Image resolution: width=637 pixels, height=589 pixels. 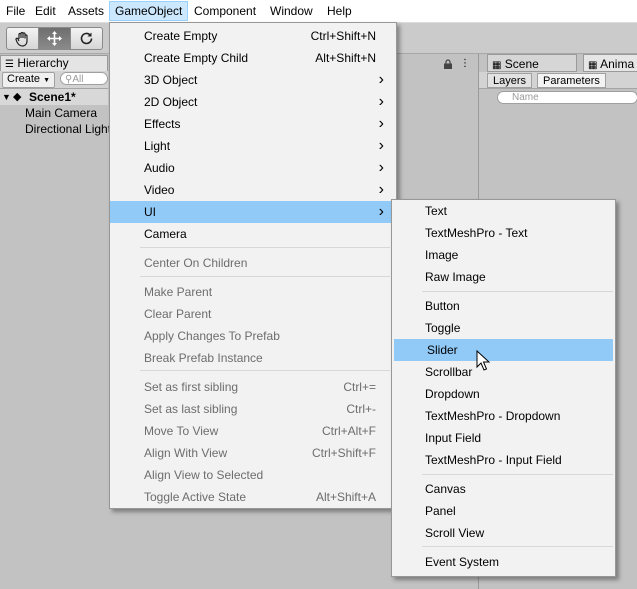 I want to click on ui-menu-item-textmeshpro-text: TextMeshPro - Text, so click(x=503, y=233).